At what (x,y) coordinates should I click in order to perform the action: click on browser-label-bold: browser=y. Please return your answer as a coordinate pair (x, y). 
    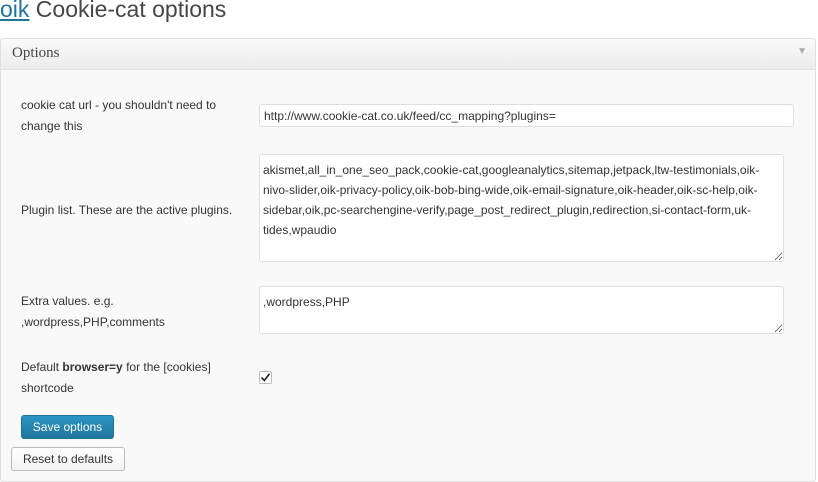
    Looking at the image, I should click on (92, 367).